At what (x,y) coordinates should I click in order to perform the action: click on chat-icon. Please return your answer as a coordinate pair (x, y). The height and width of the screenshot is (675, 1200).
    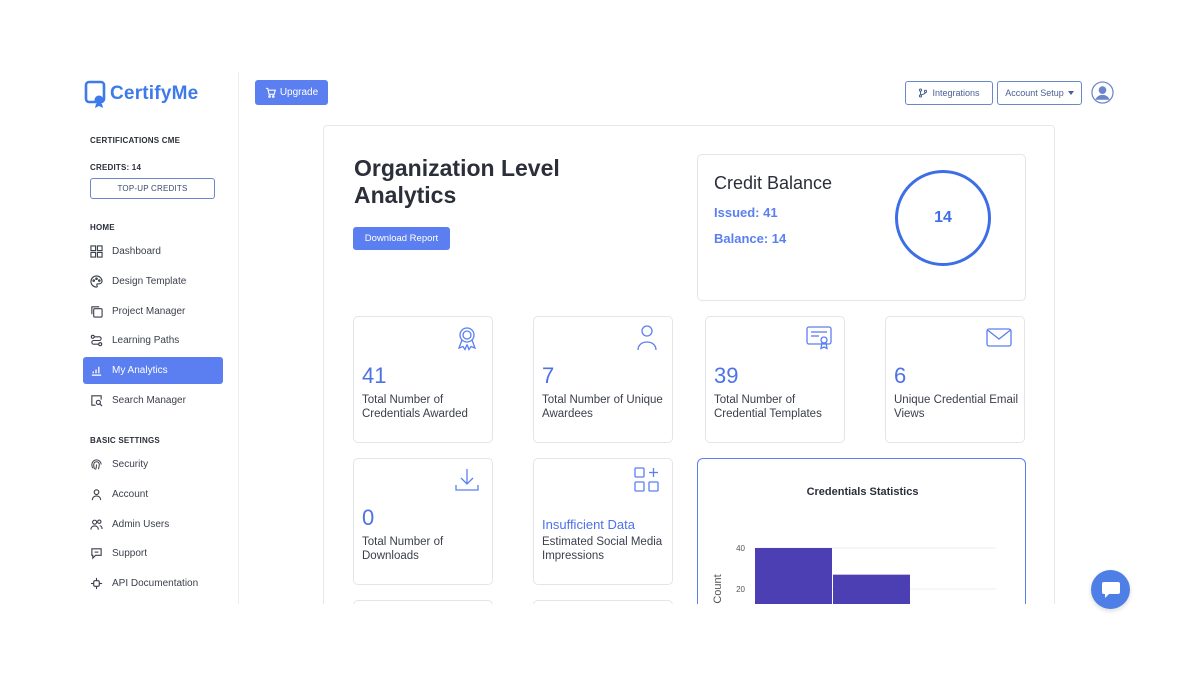
    Looking at the image, I should click on (96, 554).